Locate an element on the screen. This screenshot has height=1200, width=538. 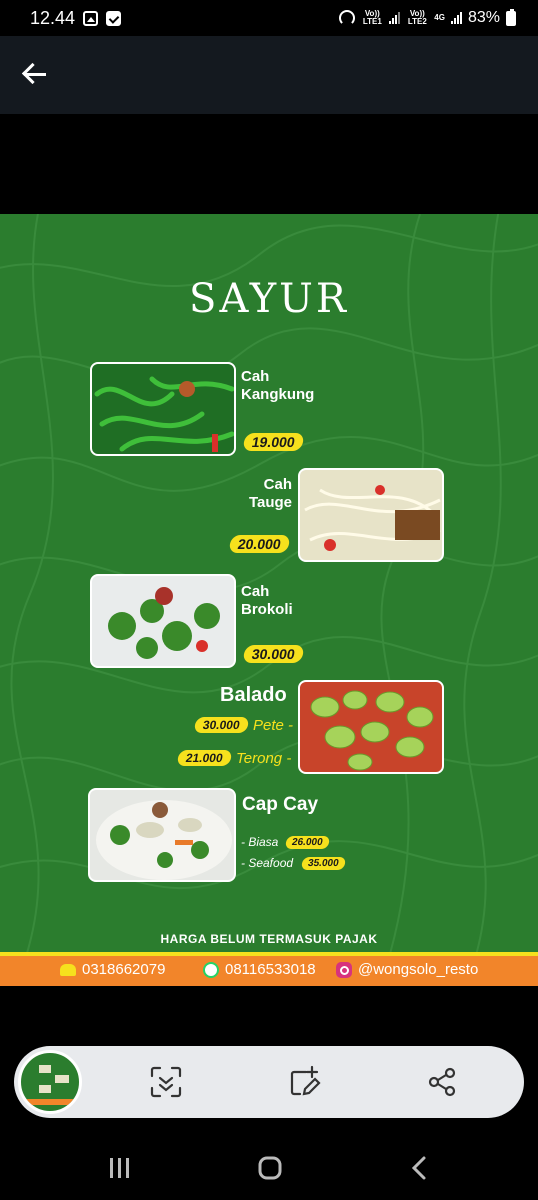
brokoli-name: Cah Brokoli is located at coordinates (267, 600).